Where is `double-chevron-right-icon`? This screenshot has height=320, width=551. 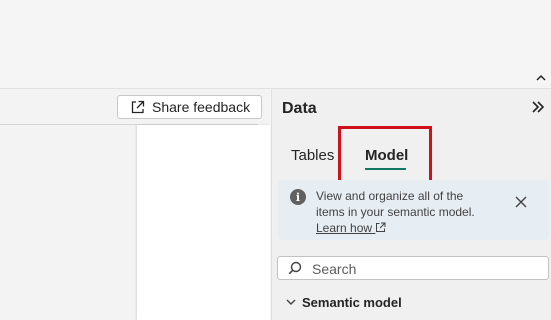
double-chevron-right-icon is located at coordinates (538, 107).